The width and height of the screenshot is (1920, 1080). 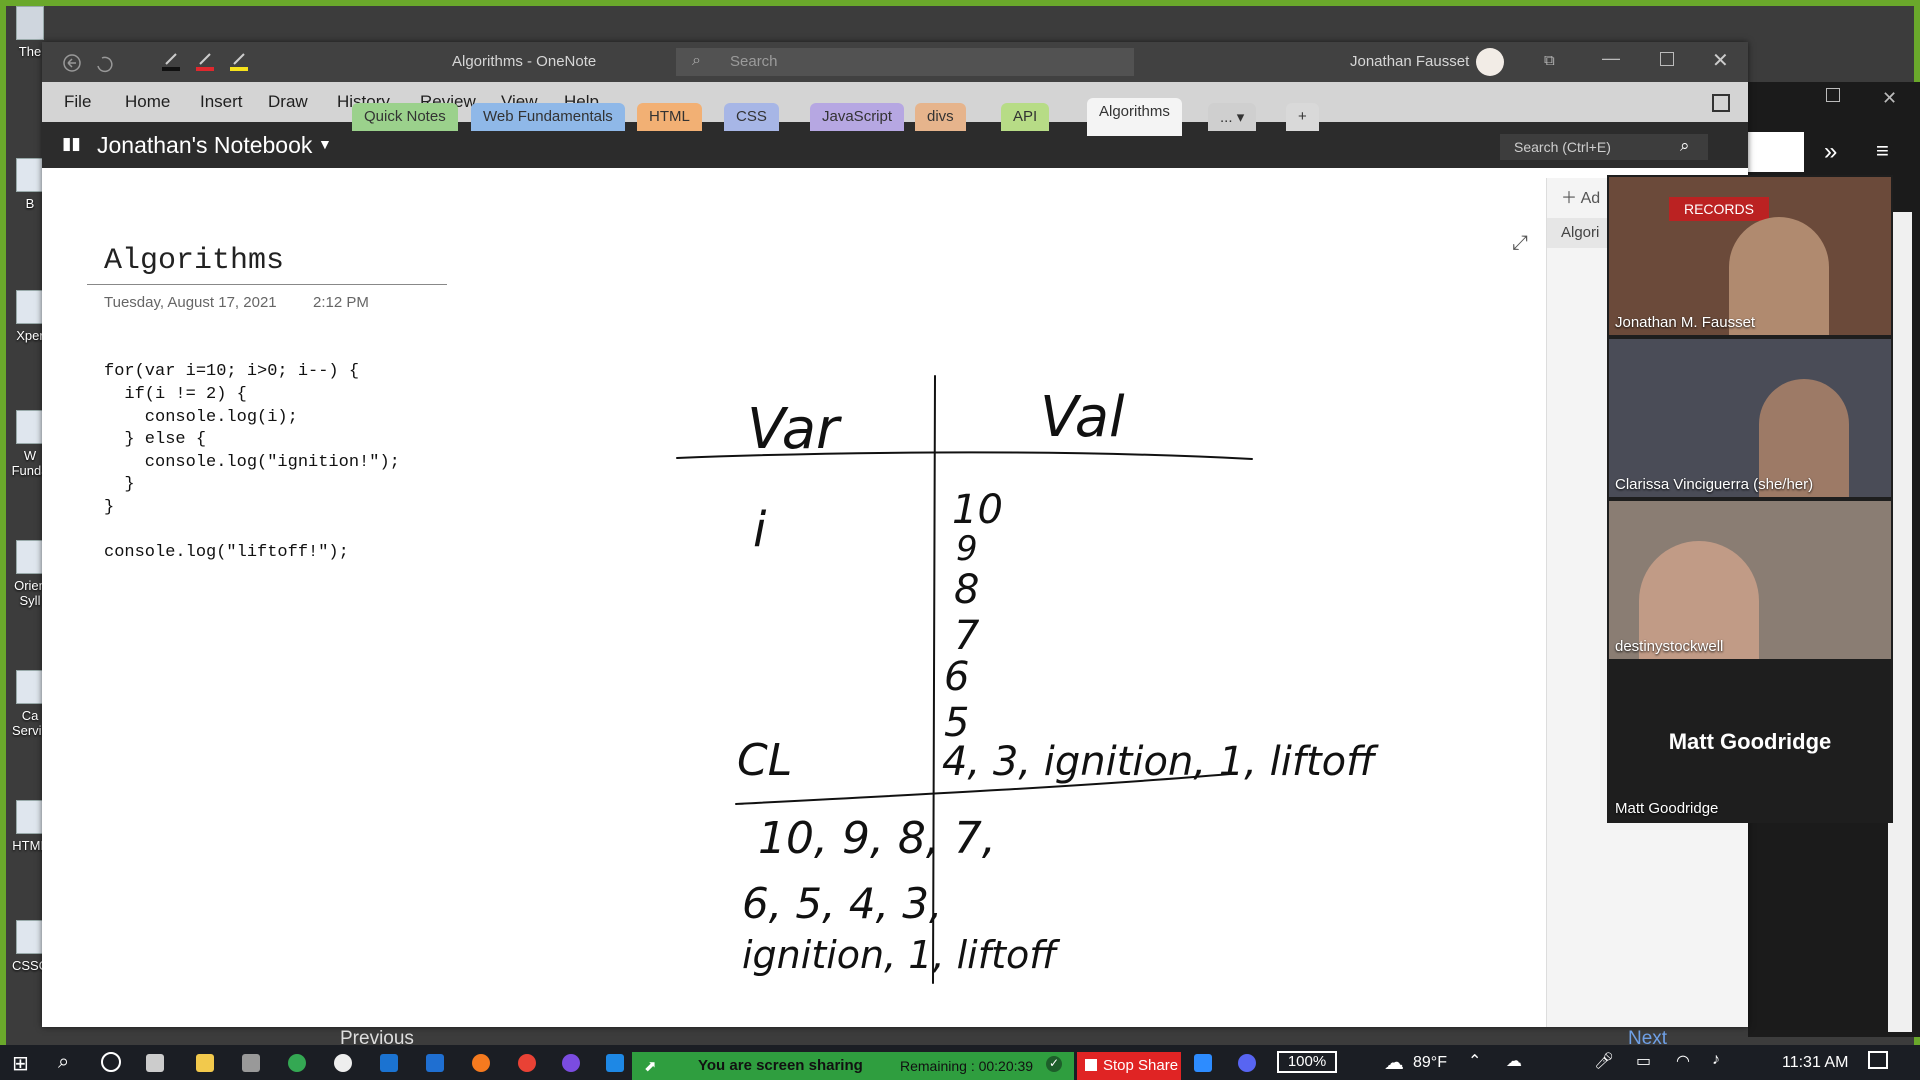 I want to click on ink-var-value: i, so click(x=760, y=530).